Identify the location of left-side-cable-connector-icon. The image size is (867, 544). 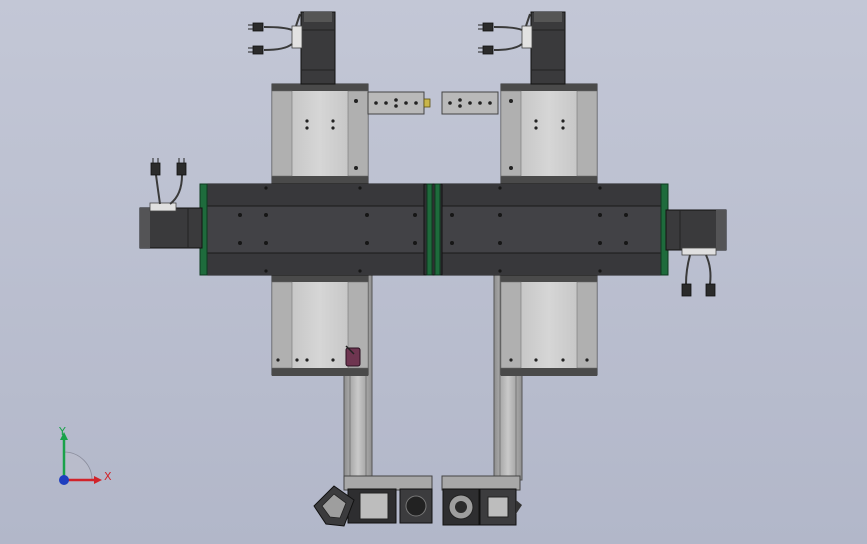
(168, 181).